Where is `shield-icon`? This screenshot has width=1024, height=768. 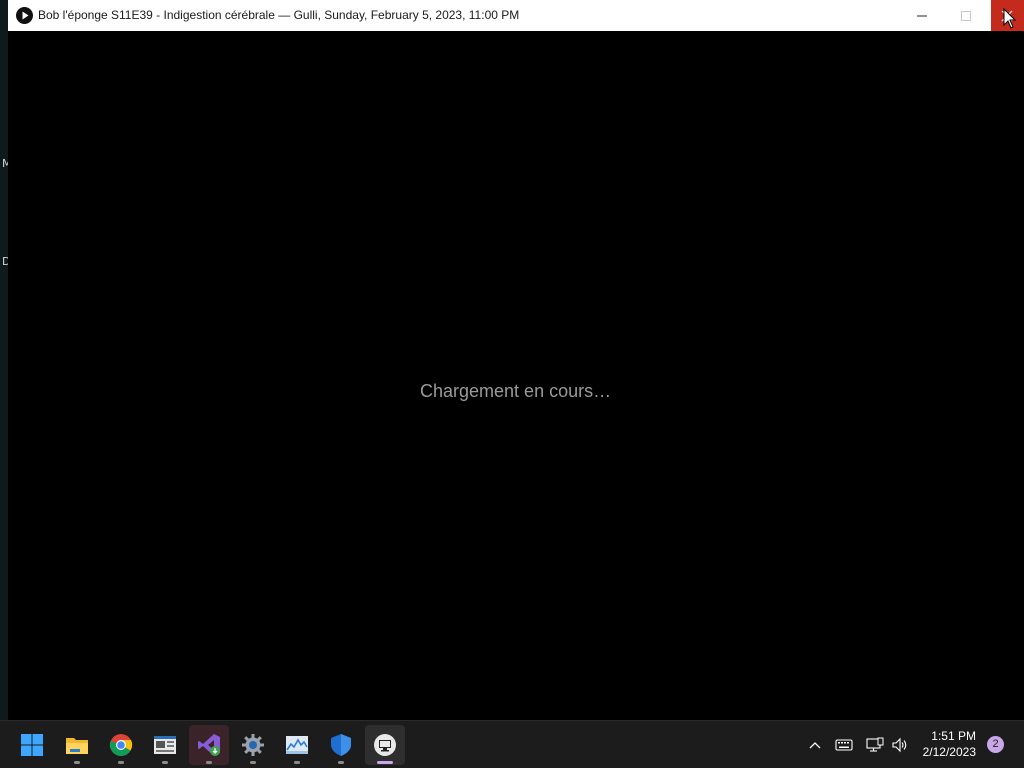 shield-icon is located at coordinates (341, 745).